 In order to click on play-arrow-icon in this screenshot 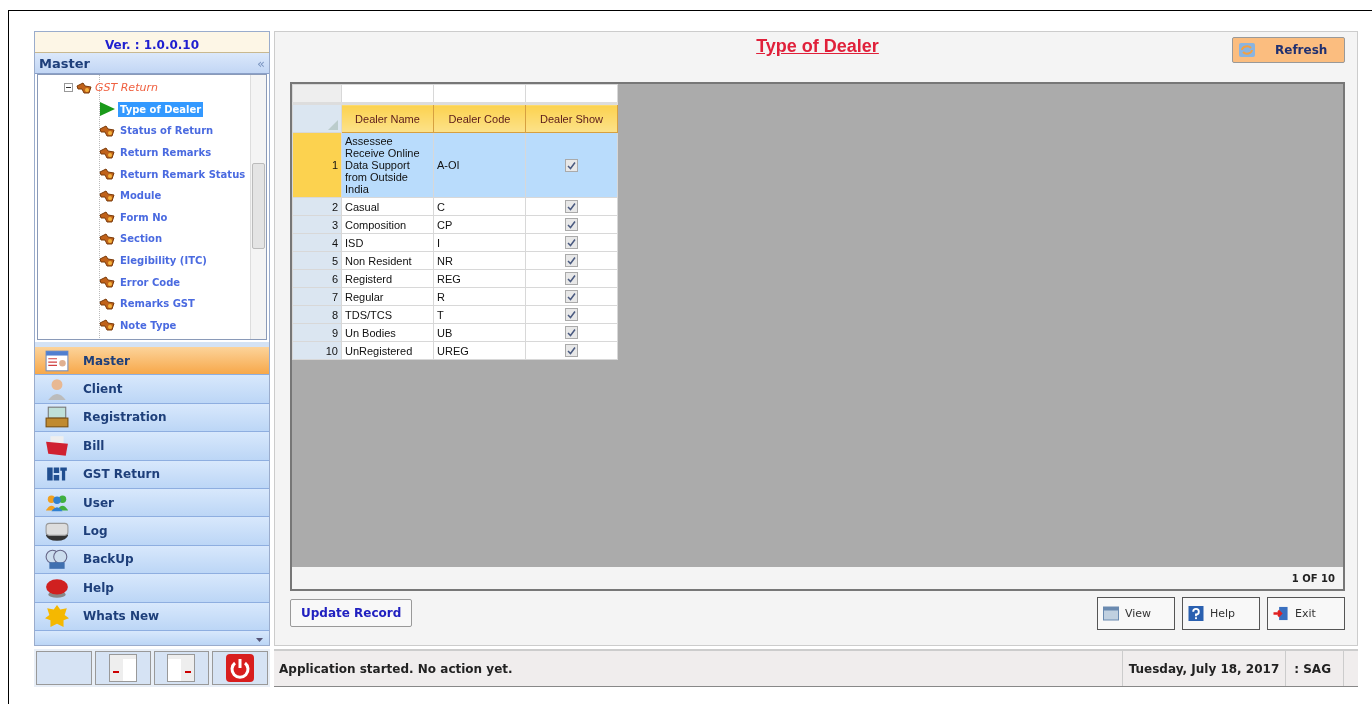, I will do `click(107, 109)`.